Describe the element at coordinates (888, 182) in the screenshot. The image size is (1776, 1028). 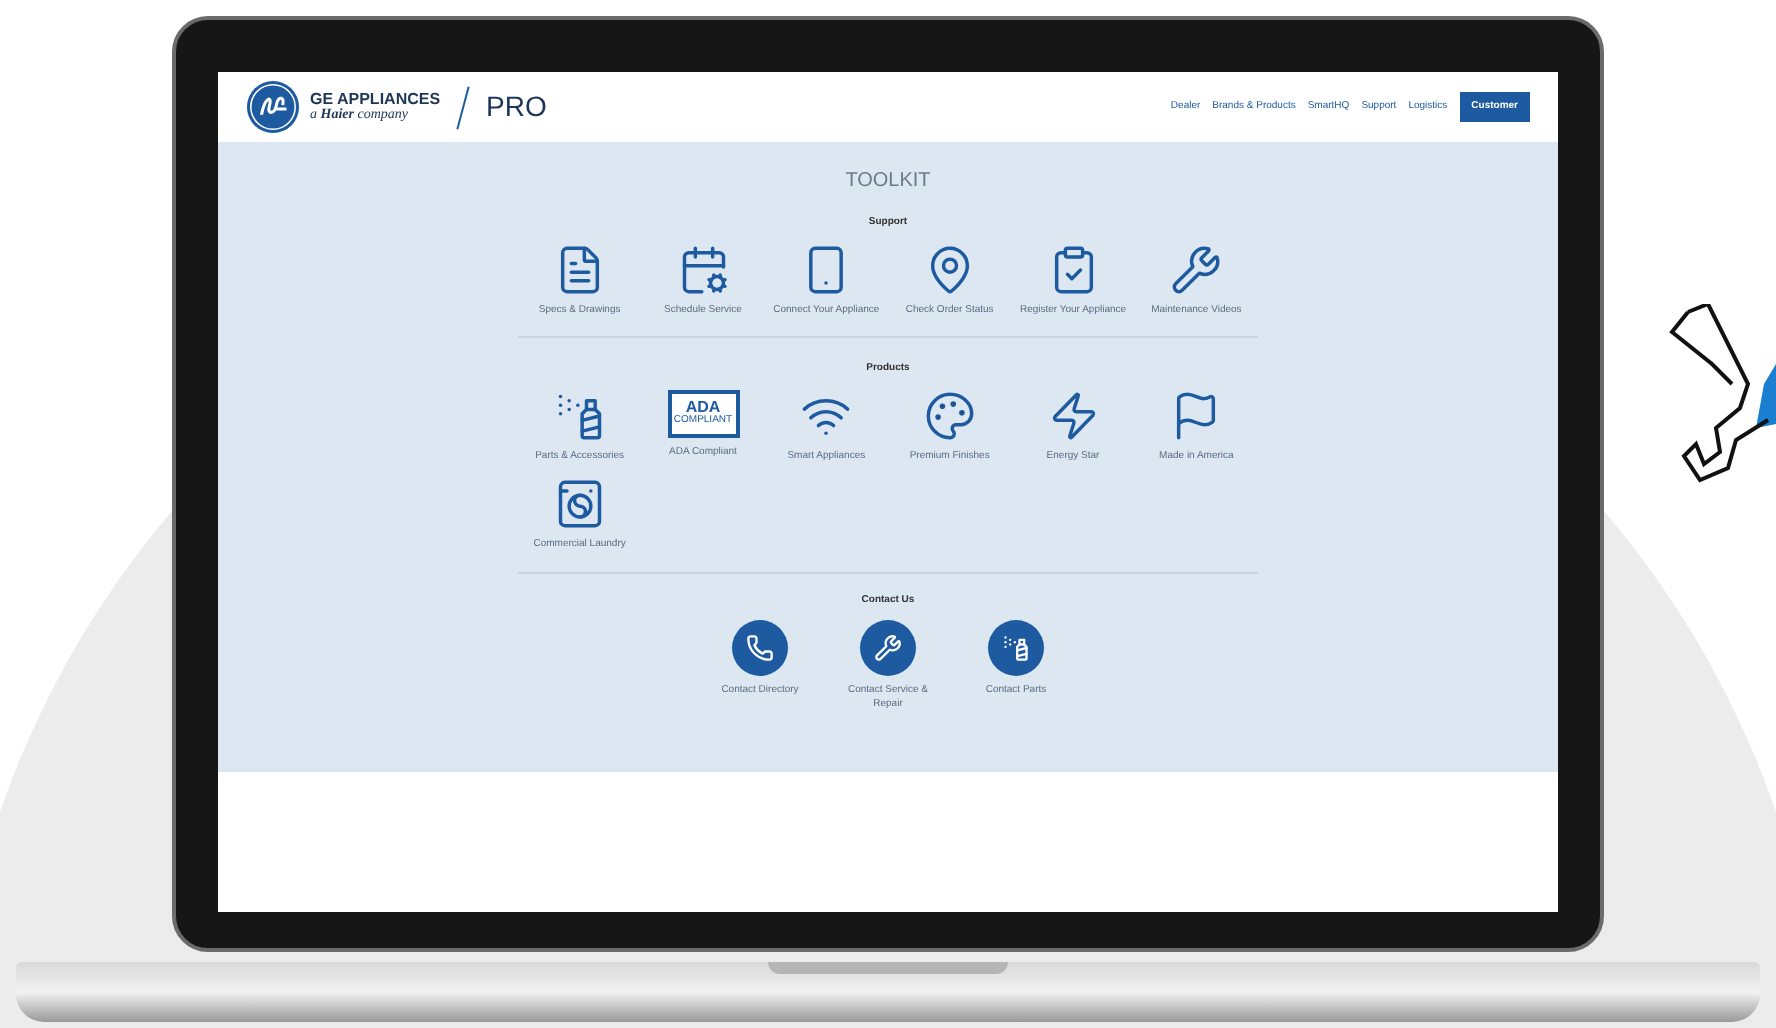
I see `toolkit-title: TOOLKIT` at that location.